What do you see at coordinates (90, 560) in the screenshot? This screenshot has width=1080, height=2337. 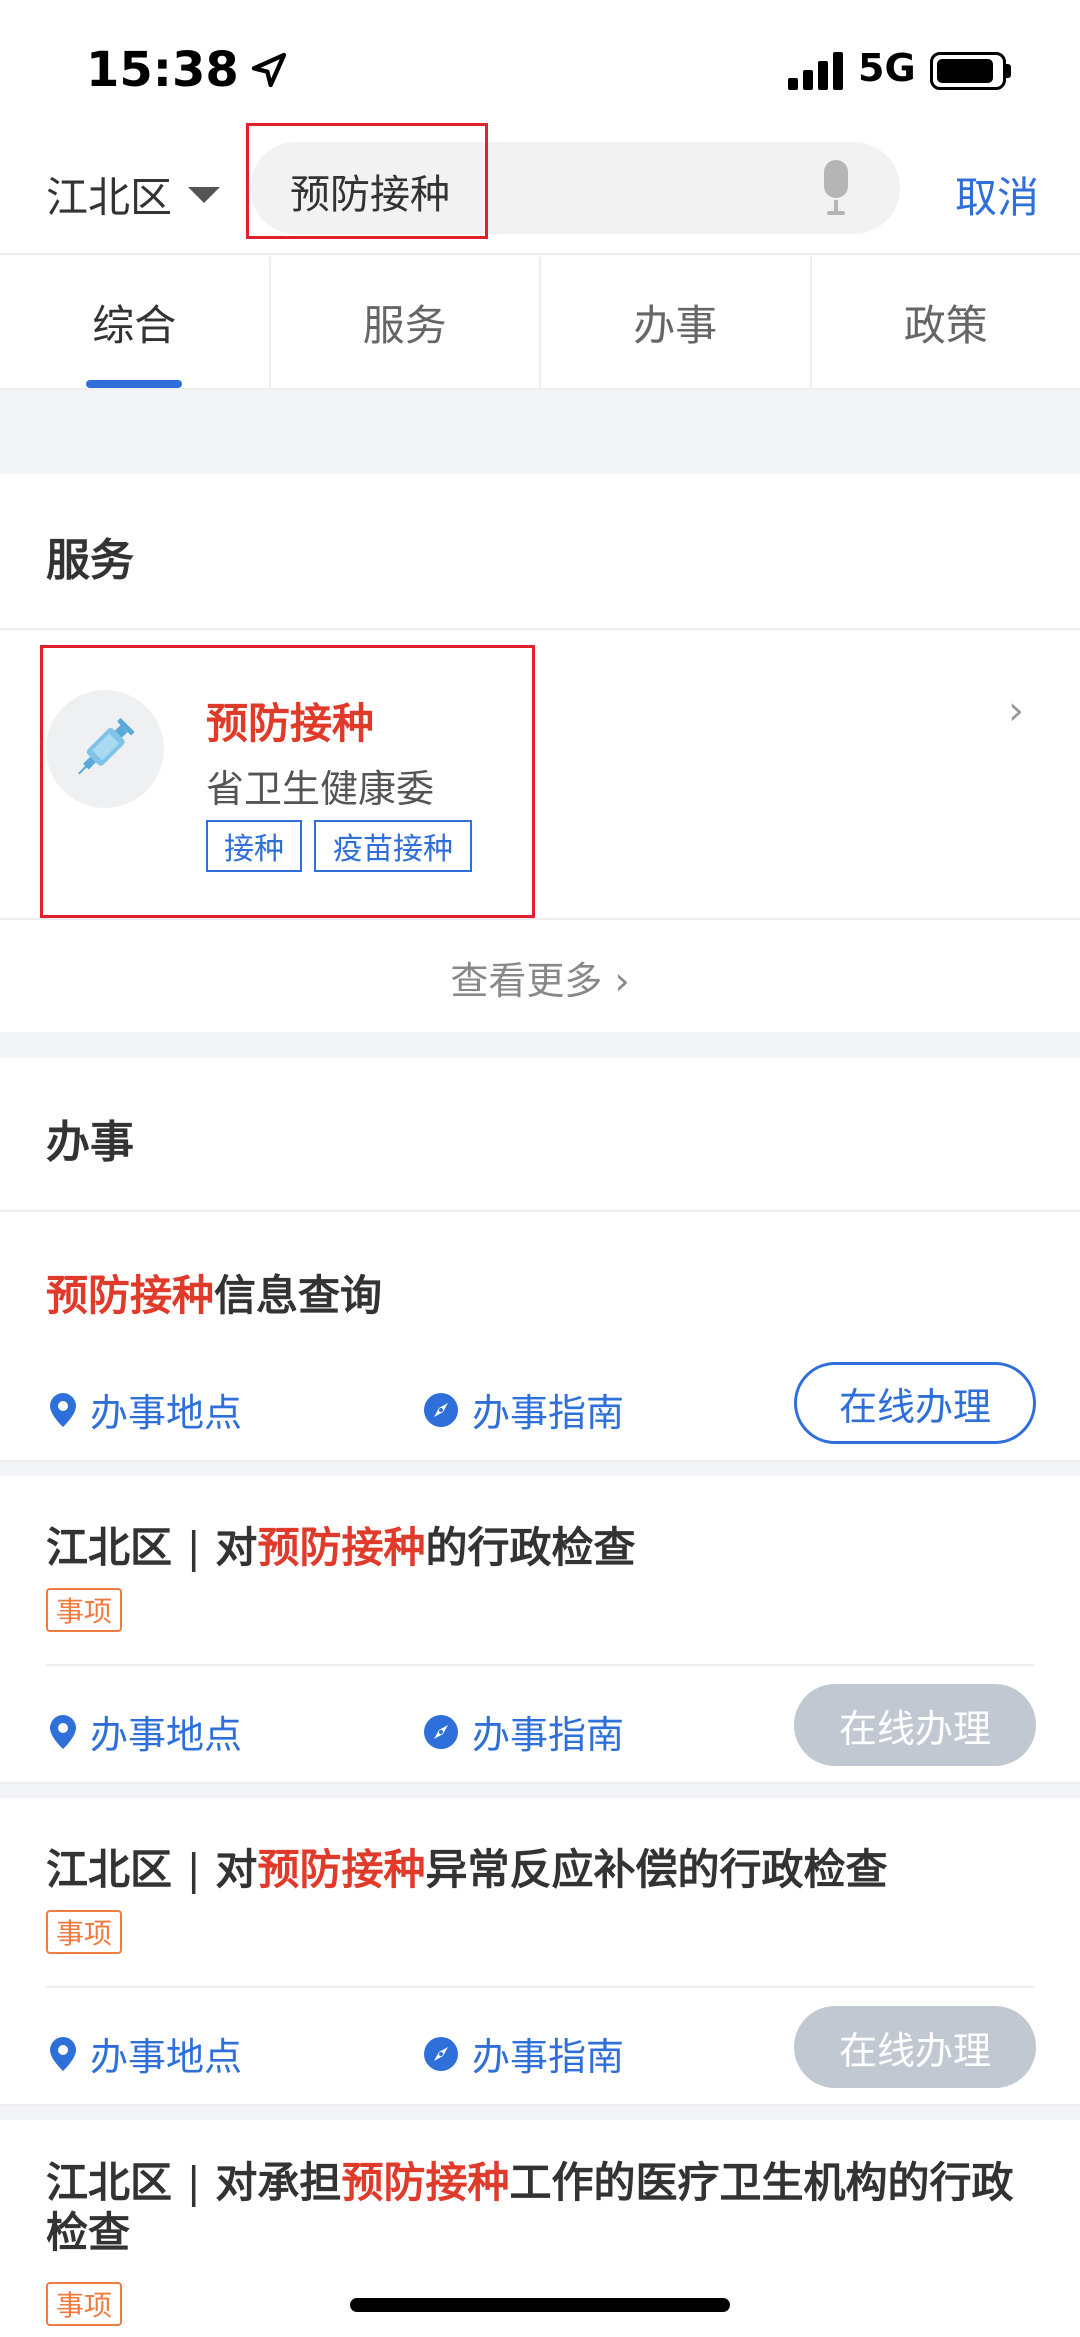 I see `services-section-title: 服务` at bounding box center [90, 560].